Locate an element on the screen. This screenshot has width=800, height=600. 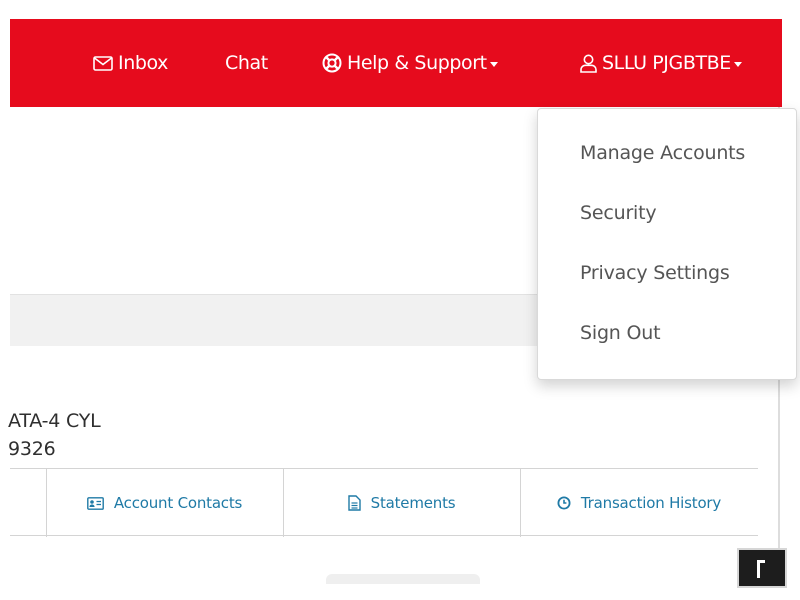
footer-pill is located at coordinates (403, 579).